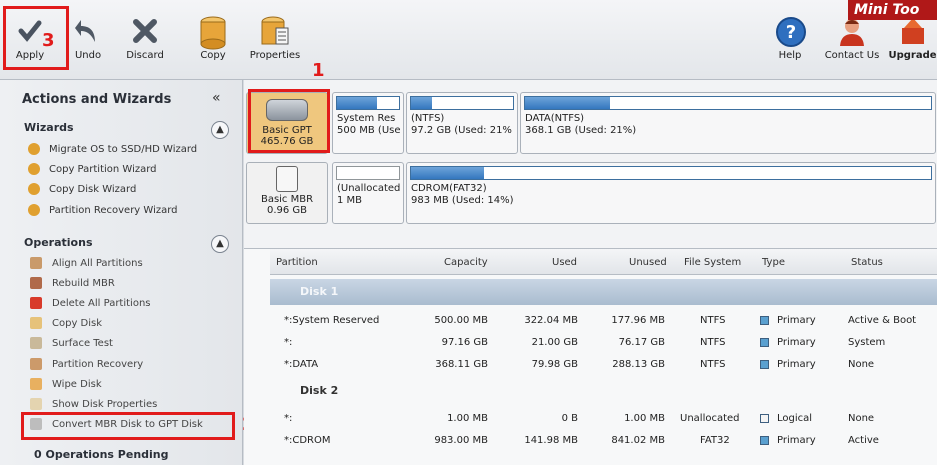 Image resolution: width=937 pixels, height=465 pixels. I want to click on disk-copy-icon, so click(213, 33).